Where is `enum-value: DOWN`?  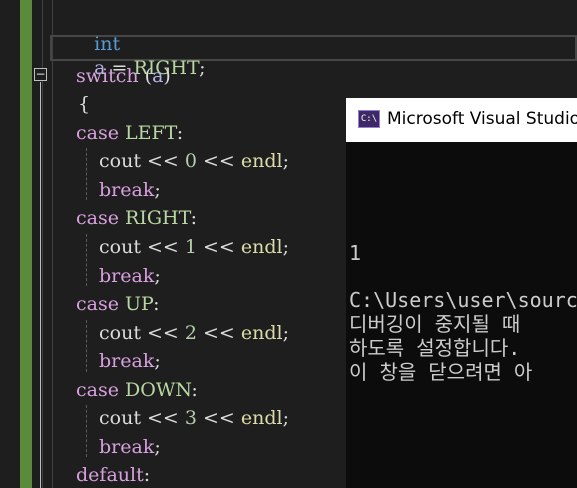 enum-value: DOWN is located at coordinates (158, 390).